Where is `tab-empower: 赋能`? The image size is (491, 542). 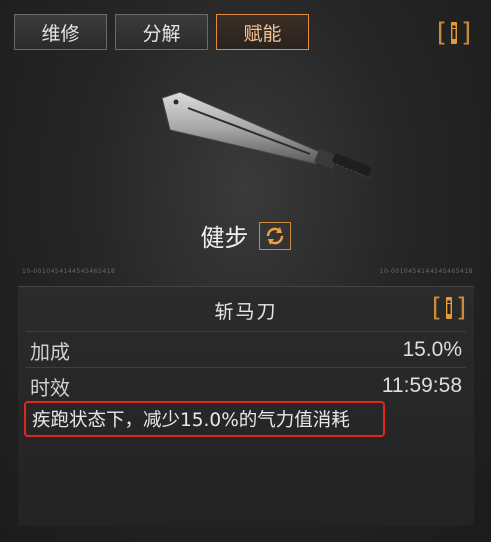
tab-empower: 赋能 is located at coordinates (262, 32).